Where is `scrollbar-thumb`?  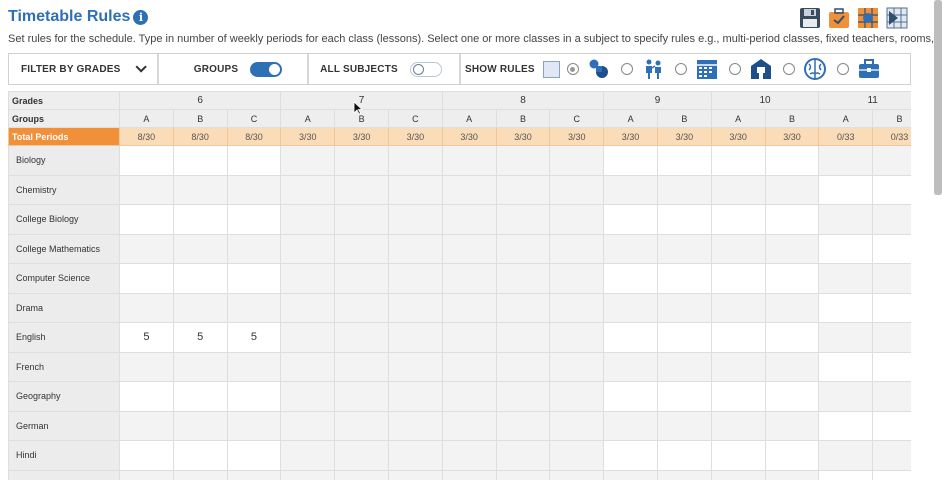 scrollbar-thumb is located at coordinates (938, 97).